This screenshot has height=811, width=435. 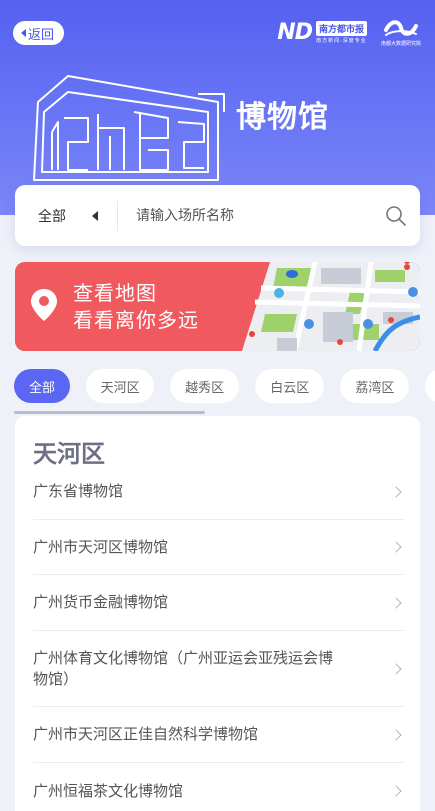 I want to click on data-institute-logo: 南都大数据研究院, so click(x=401, y=32).